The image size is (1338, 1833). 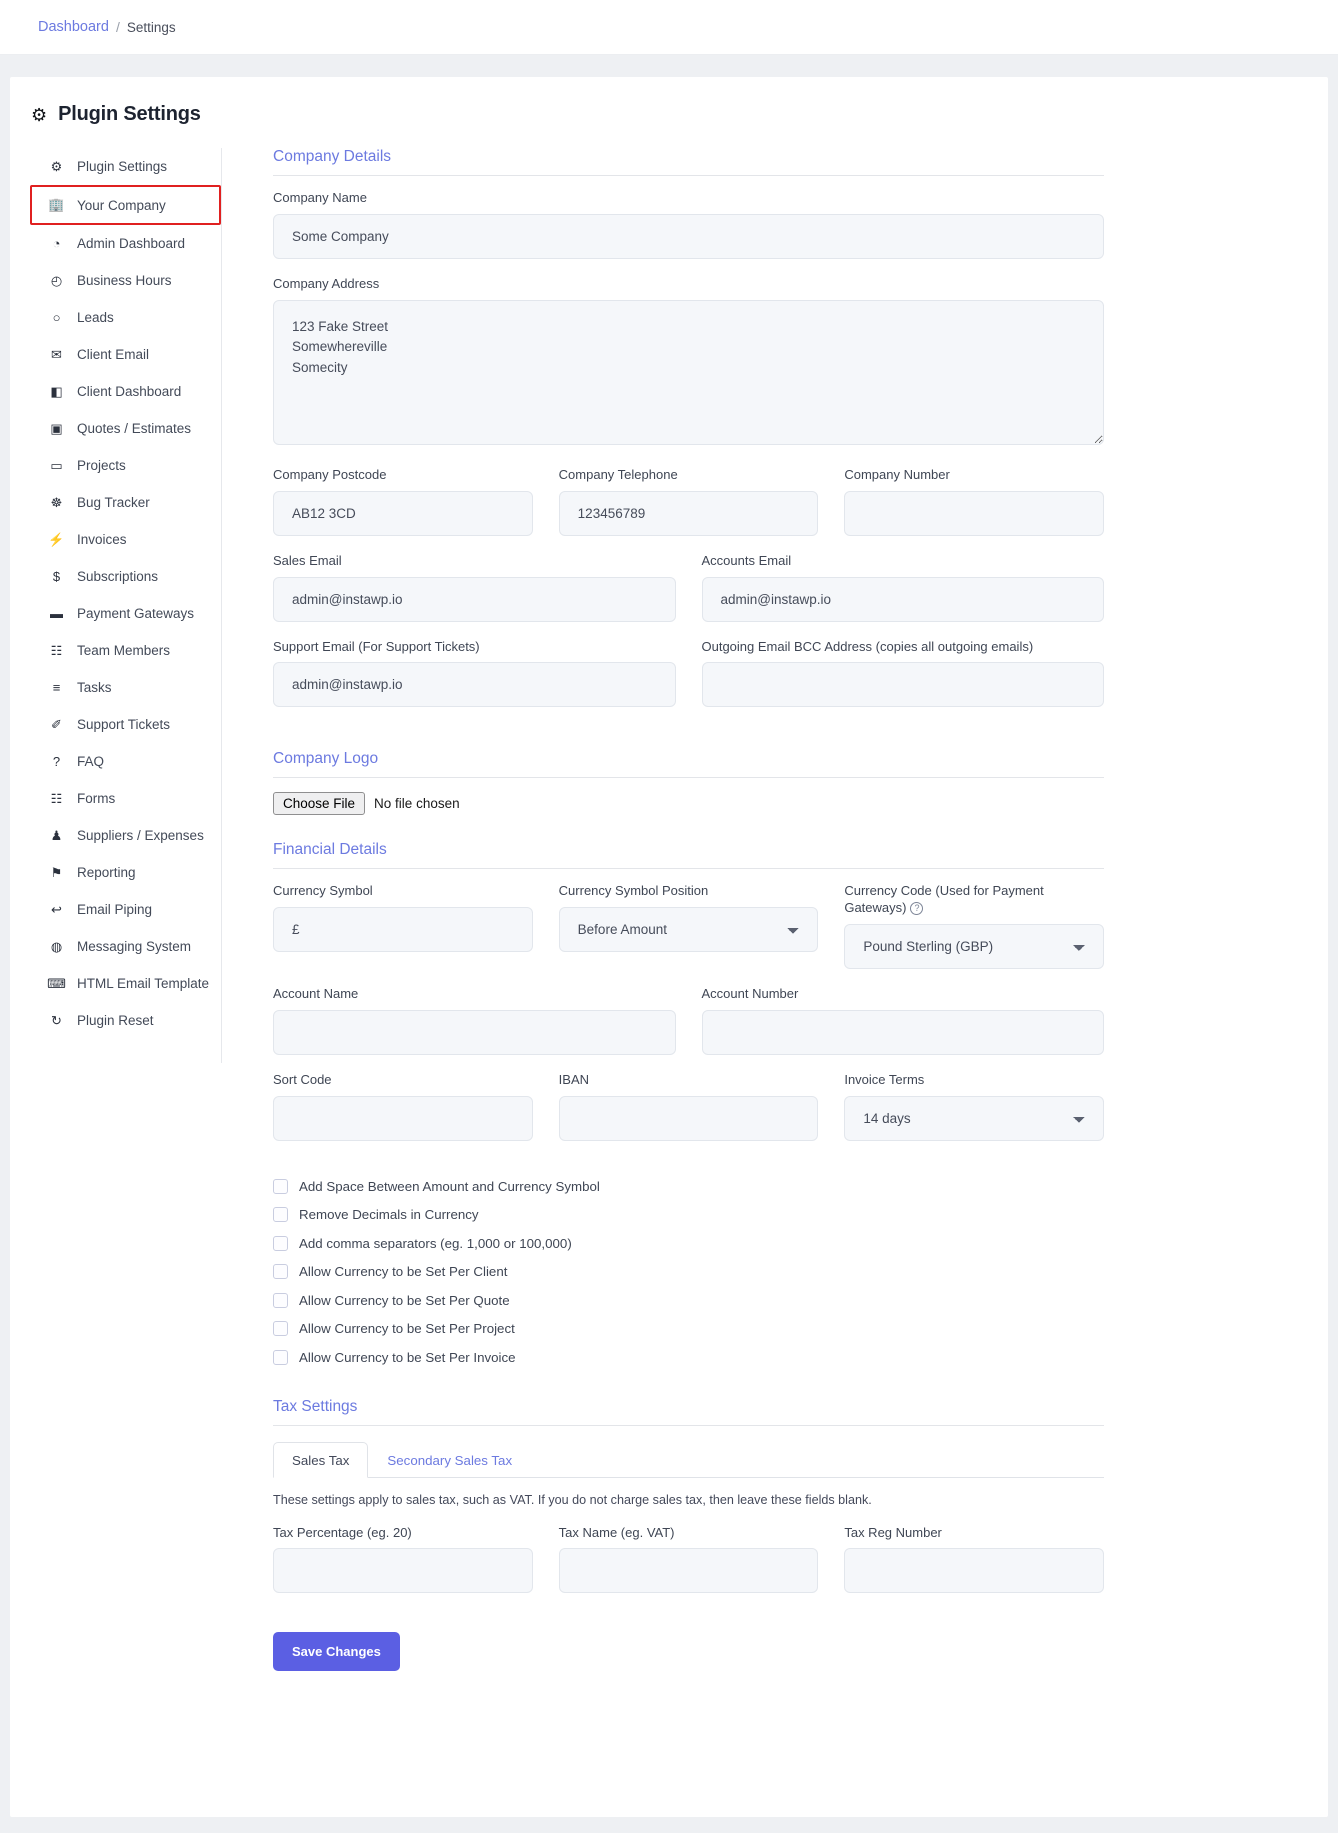 I want to click on sidebar-item-email-piping: ↩ Email Piping, so click(x=125, y=909).